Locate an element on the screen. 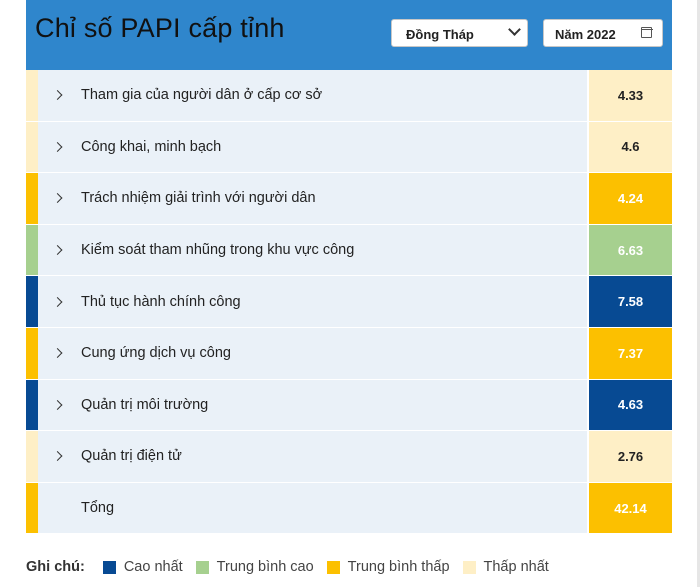 The image size is (700, 587). row-value: 4.24 is located at coordinates (630, 198).